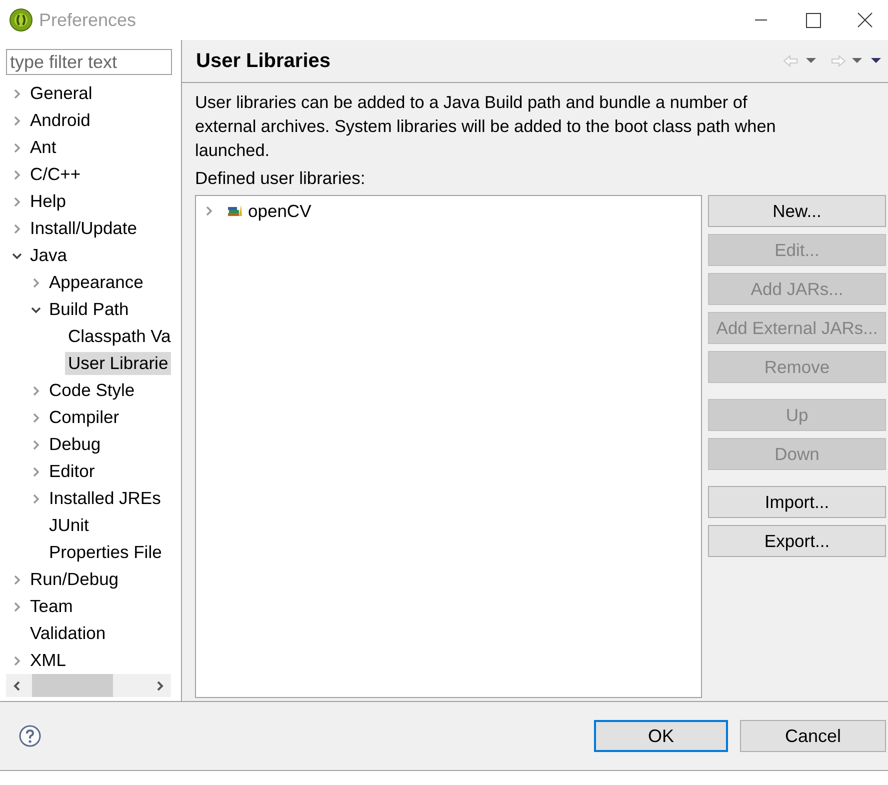 This screenshot has width=888, height=785. Describe the element at coordinates (75, 444) in the screenshot. I see `tree-item: Debug` at that location.